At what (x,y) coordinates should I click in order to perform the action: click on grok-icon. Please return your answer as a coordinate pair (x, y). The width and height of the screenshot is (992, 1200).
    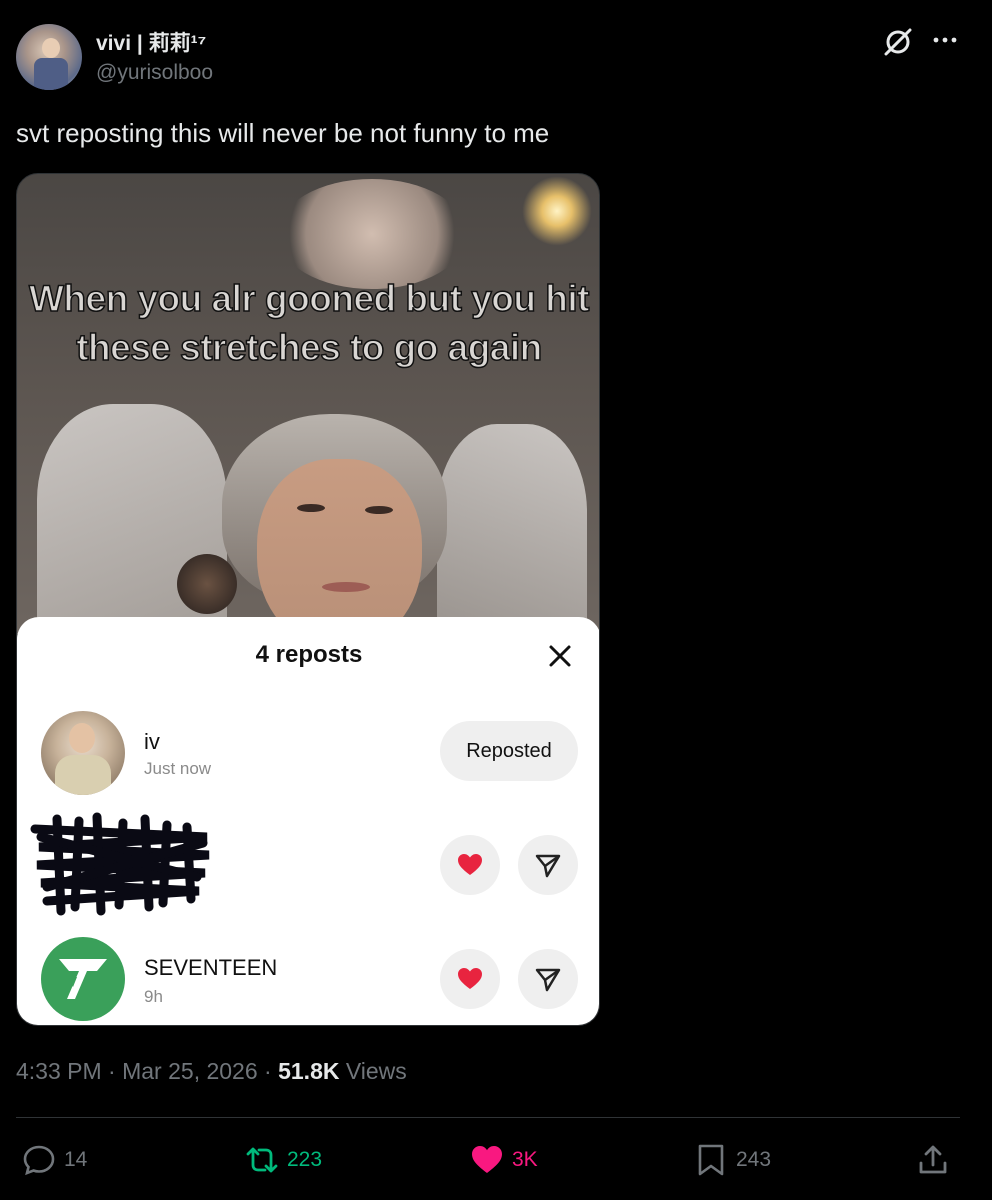
    Looking at the image, I should click on (898, 42).